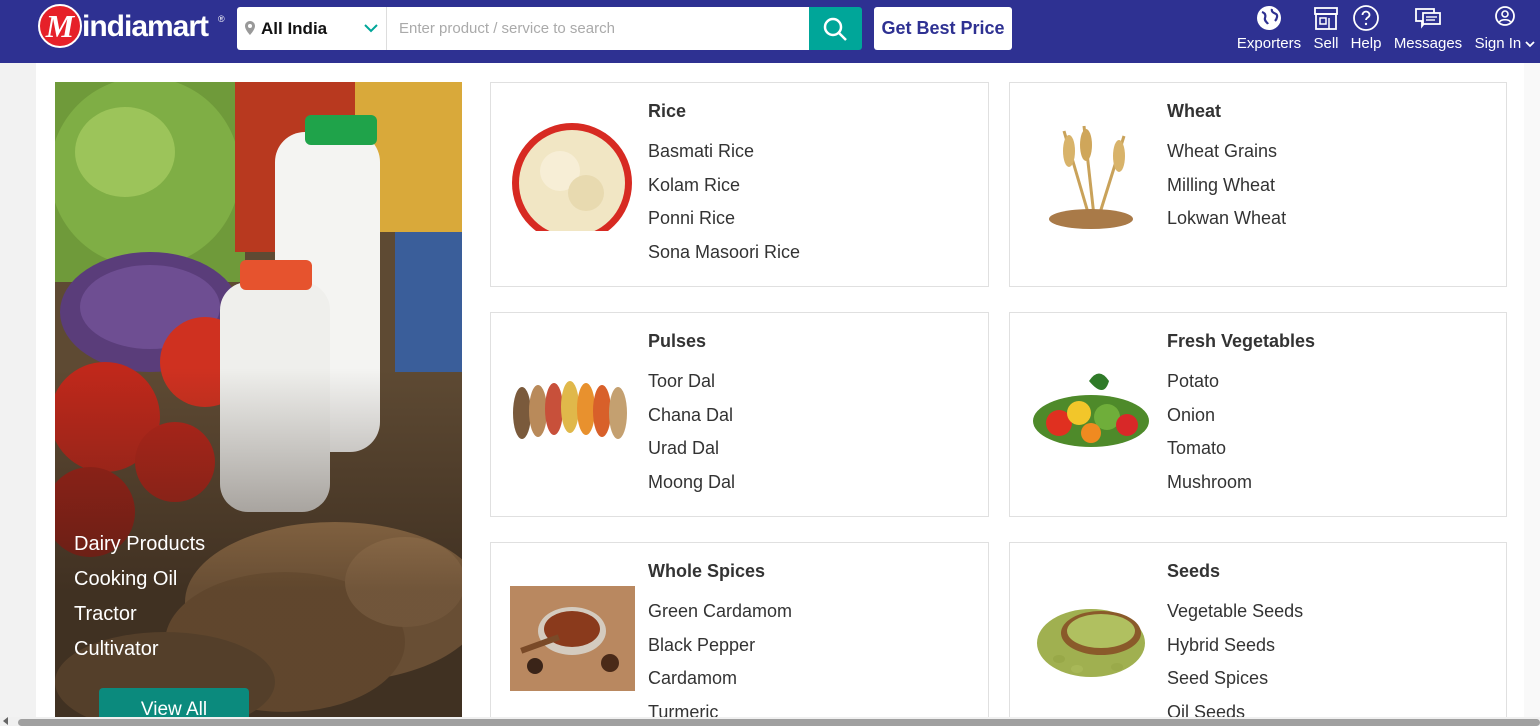 The width and height of the screenshot is (1540, 726). Describe the element at coordinates (720, 612) in the screenshot. I see `category-item: Green Cardamom` at that location.